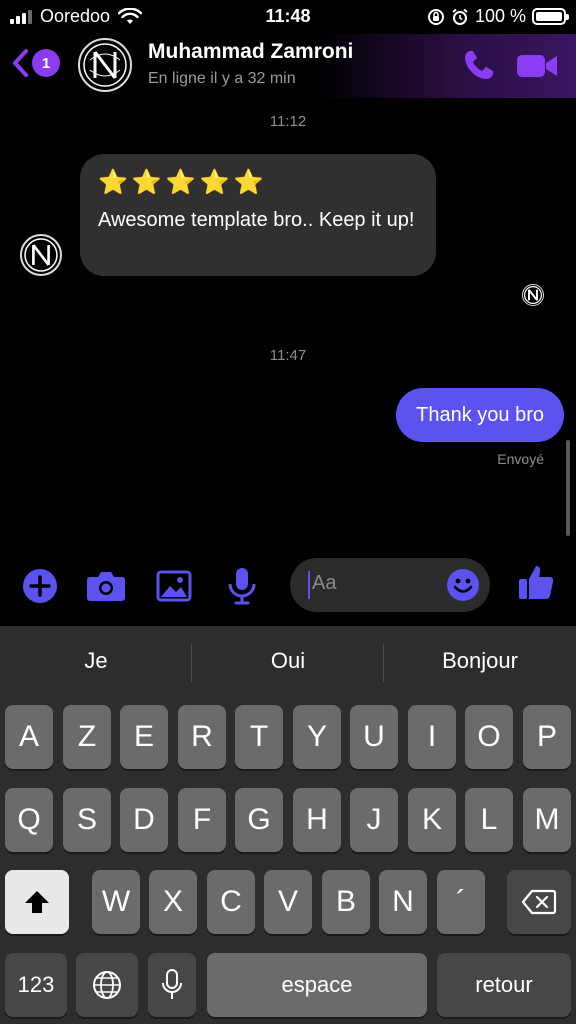 This screenshot has height=1024, width=576. I want to click on key-v: V, so click(288, 902).